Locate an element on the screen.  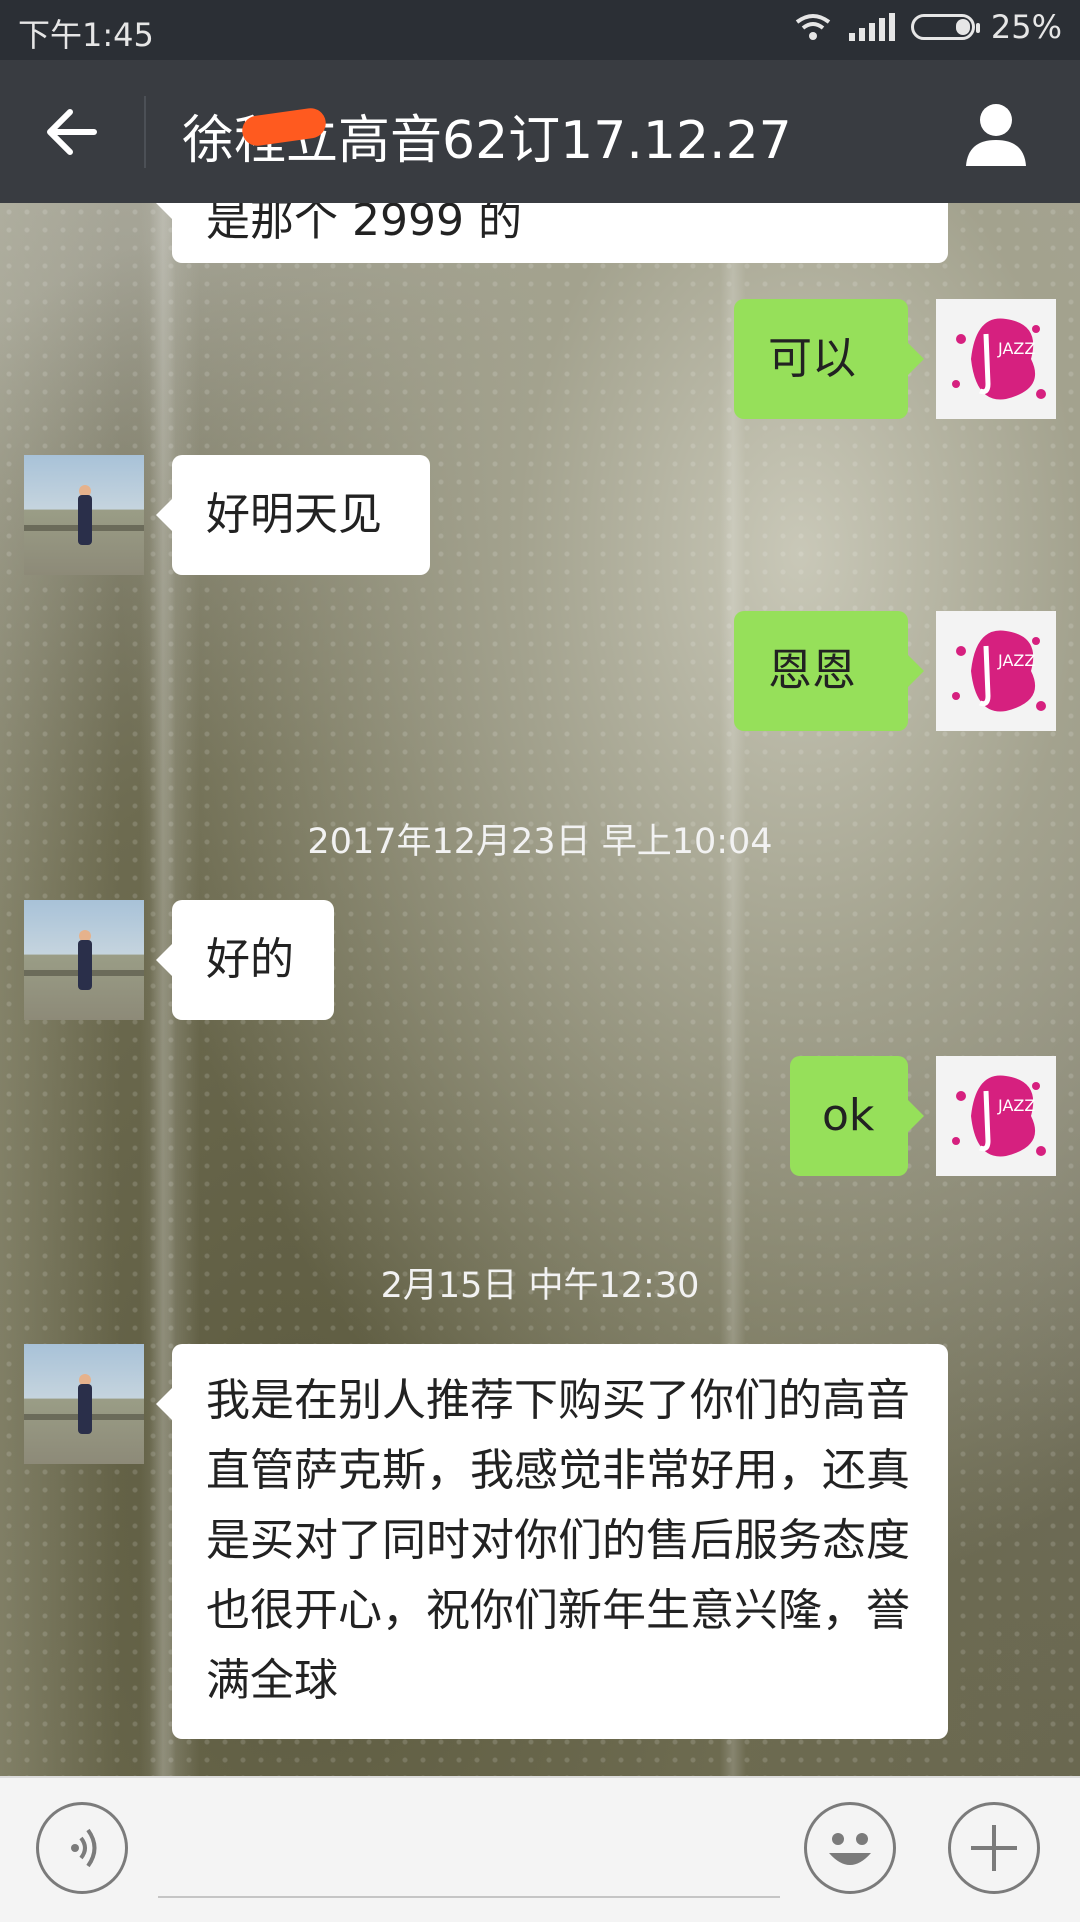
back-arrow-icon is located at coordinates (72, 132).